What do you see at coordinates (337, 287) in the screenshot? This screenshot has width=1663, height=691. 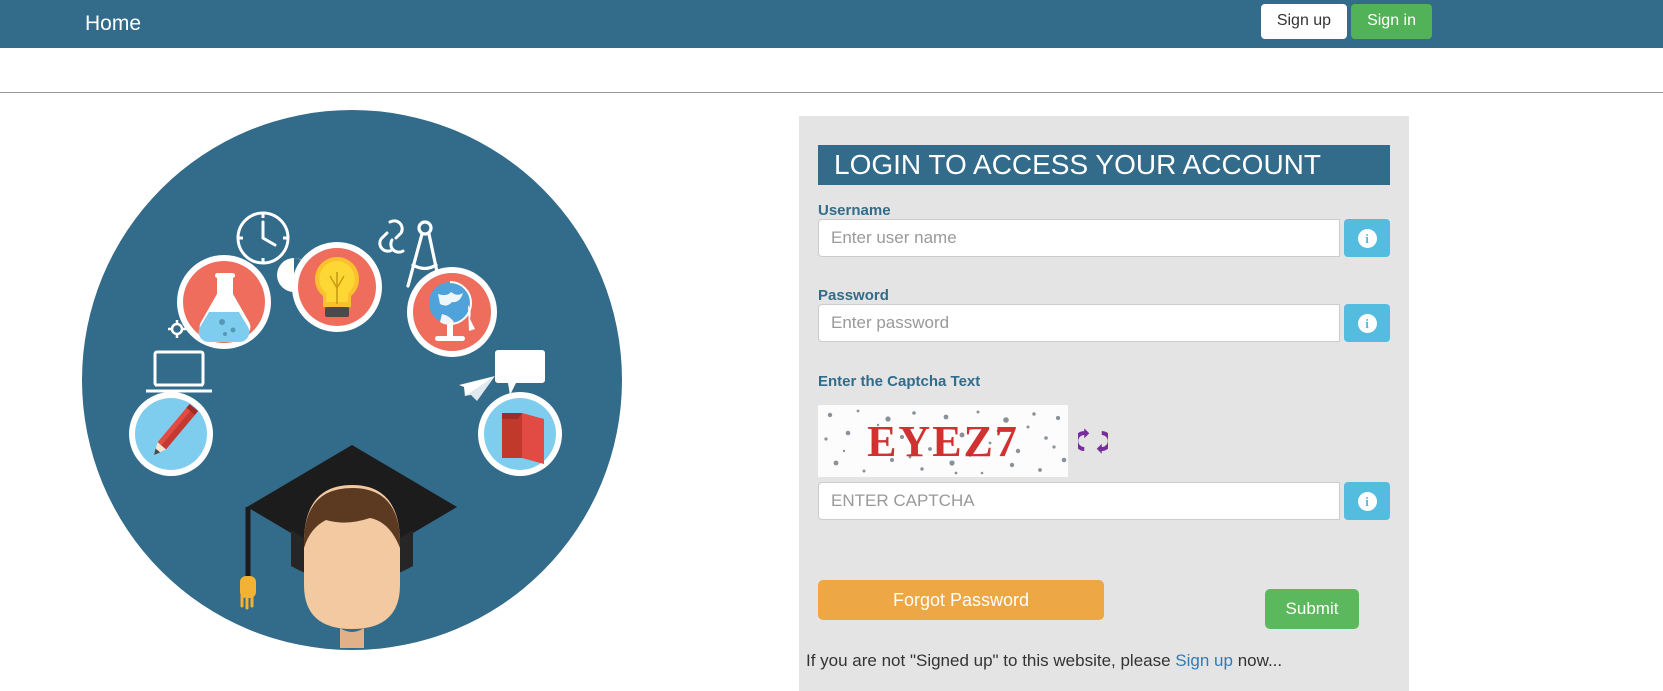 I see `lightbulb-icon` at bounding box center [337, 287].